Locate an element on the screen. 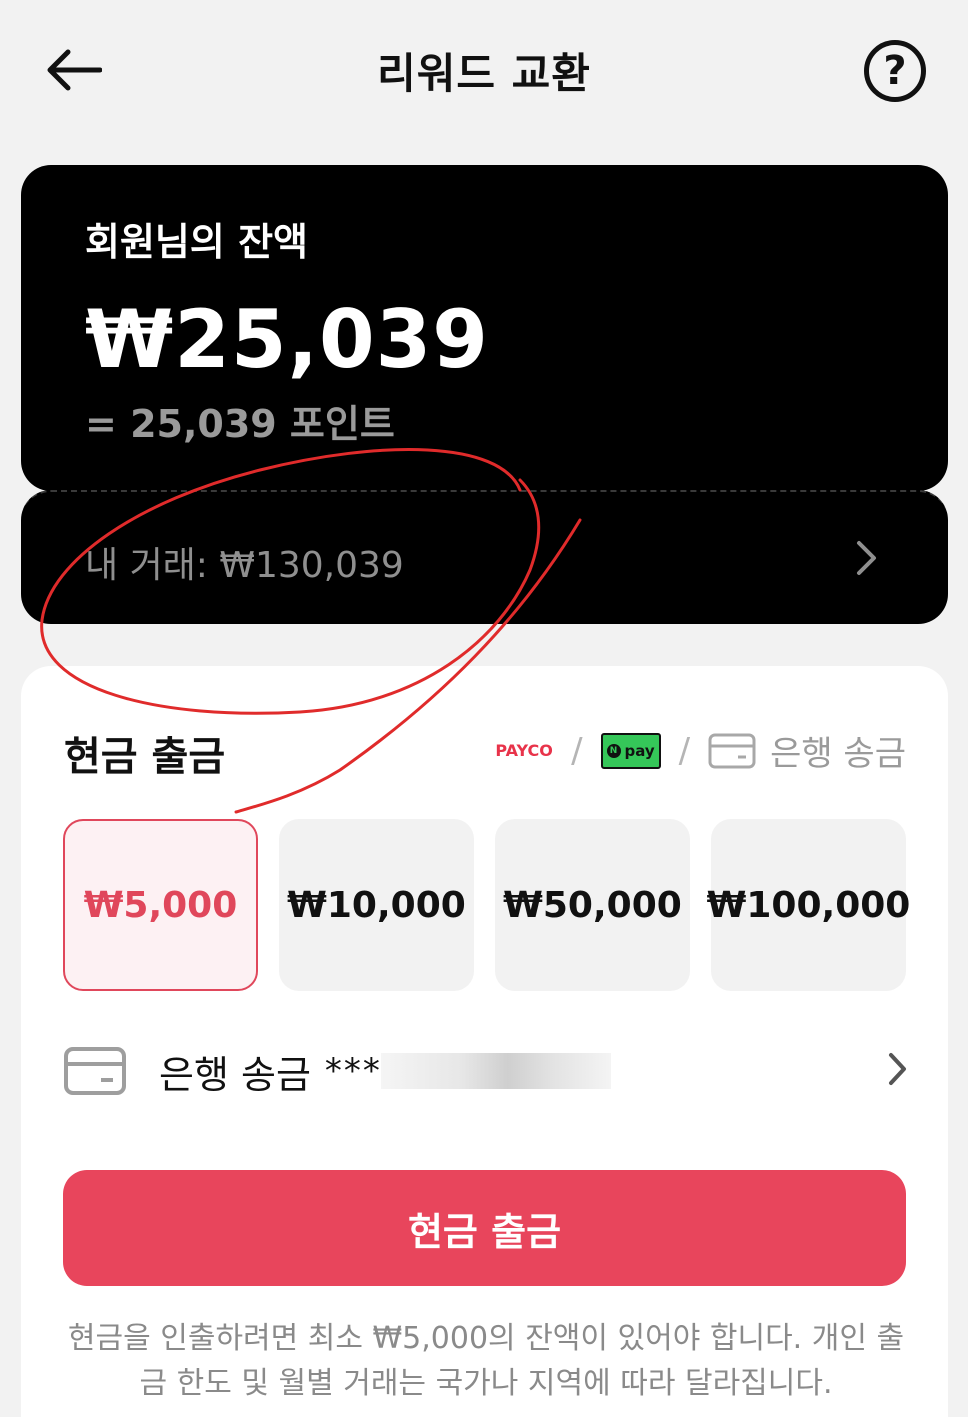 Image resolution: width=968 pixels, height=1417 pixels. header: 리워드 교환 ? is located at coordinates (484, 70).